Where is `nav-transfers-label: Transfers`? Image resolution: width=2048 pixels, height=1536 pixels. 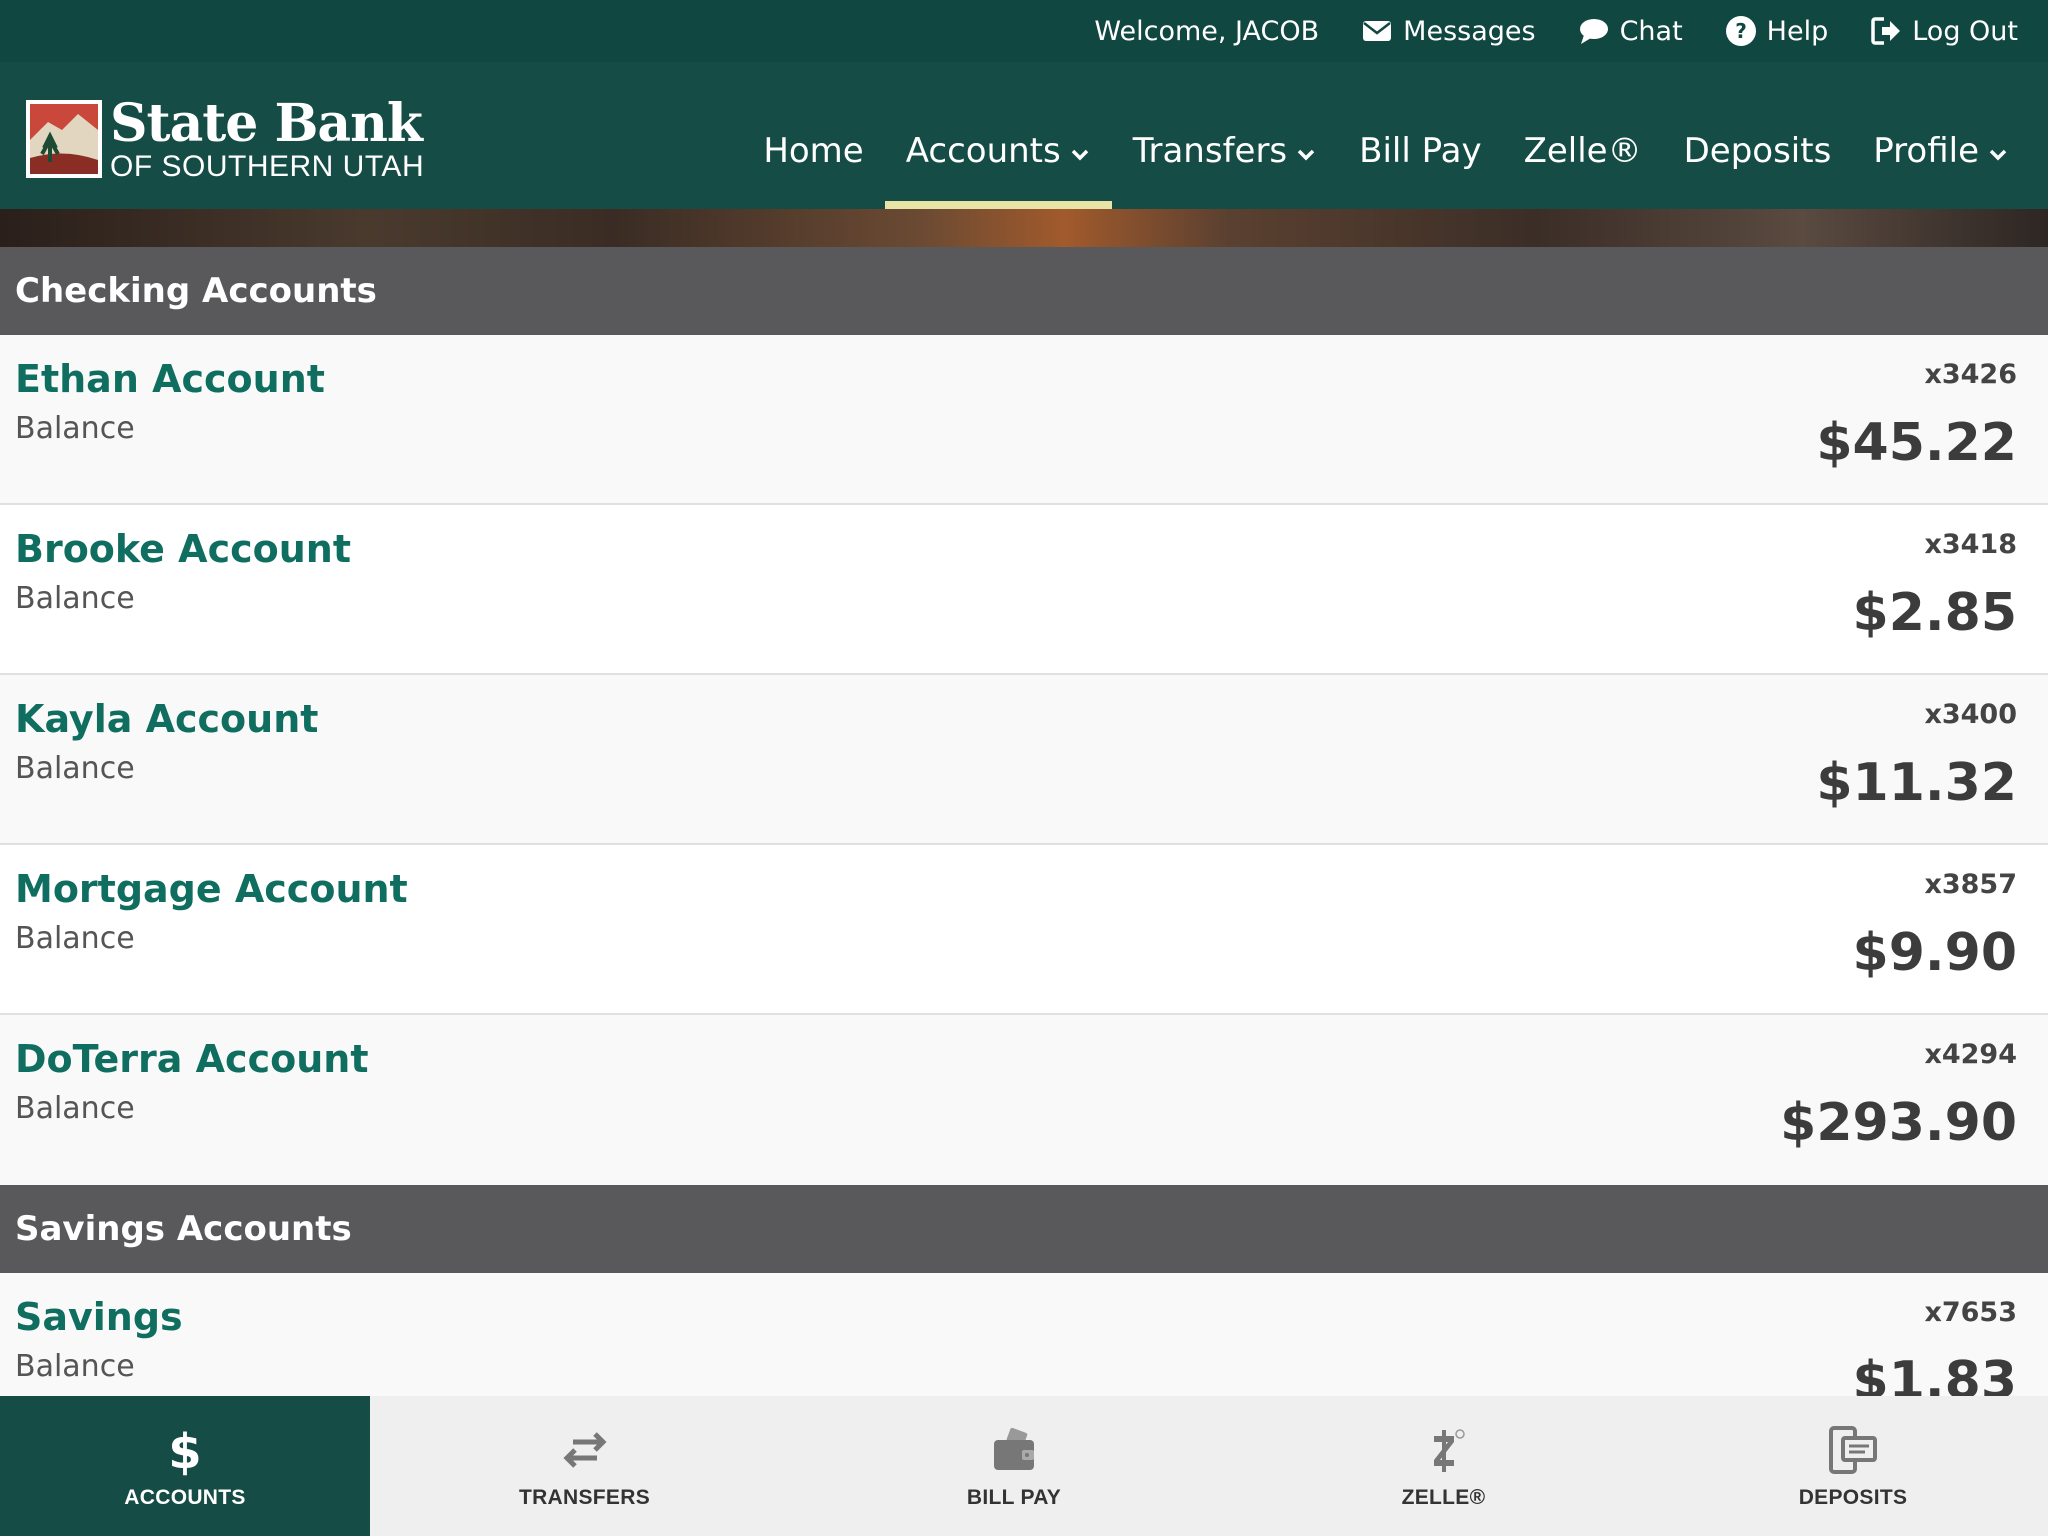
nav-transfers-label: Transfers is located at coordinates (1210, 150).